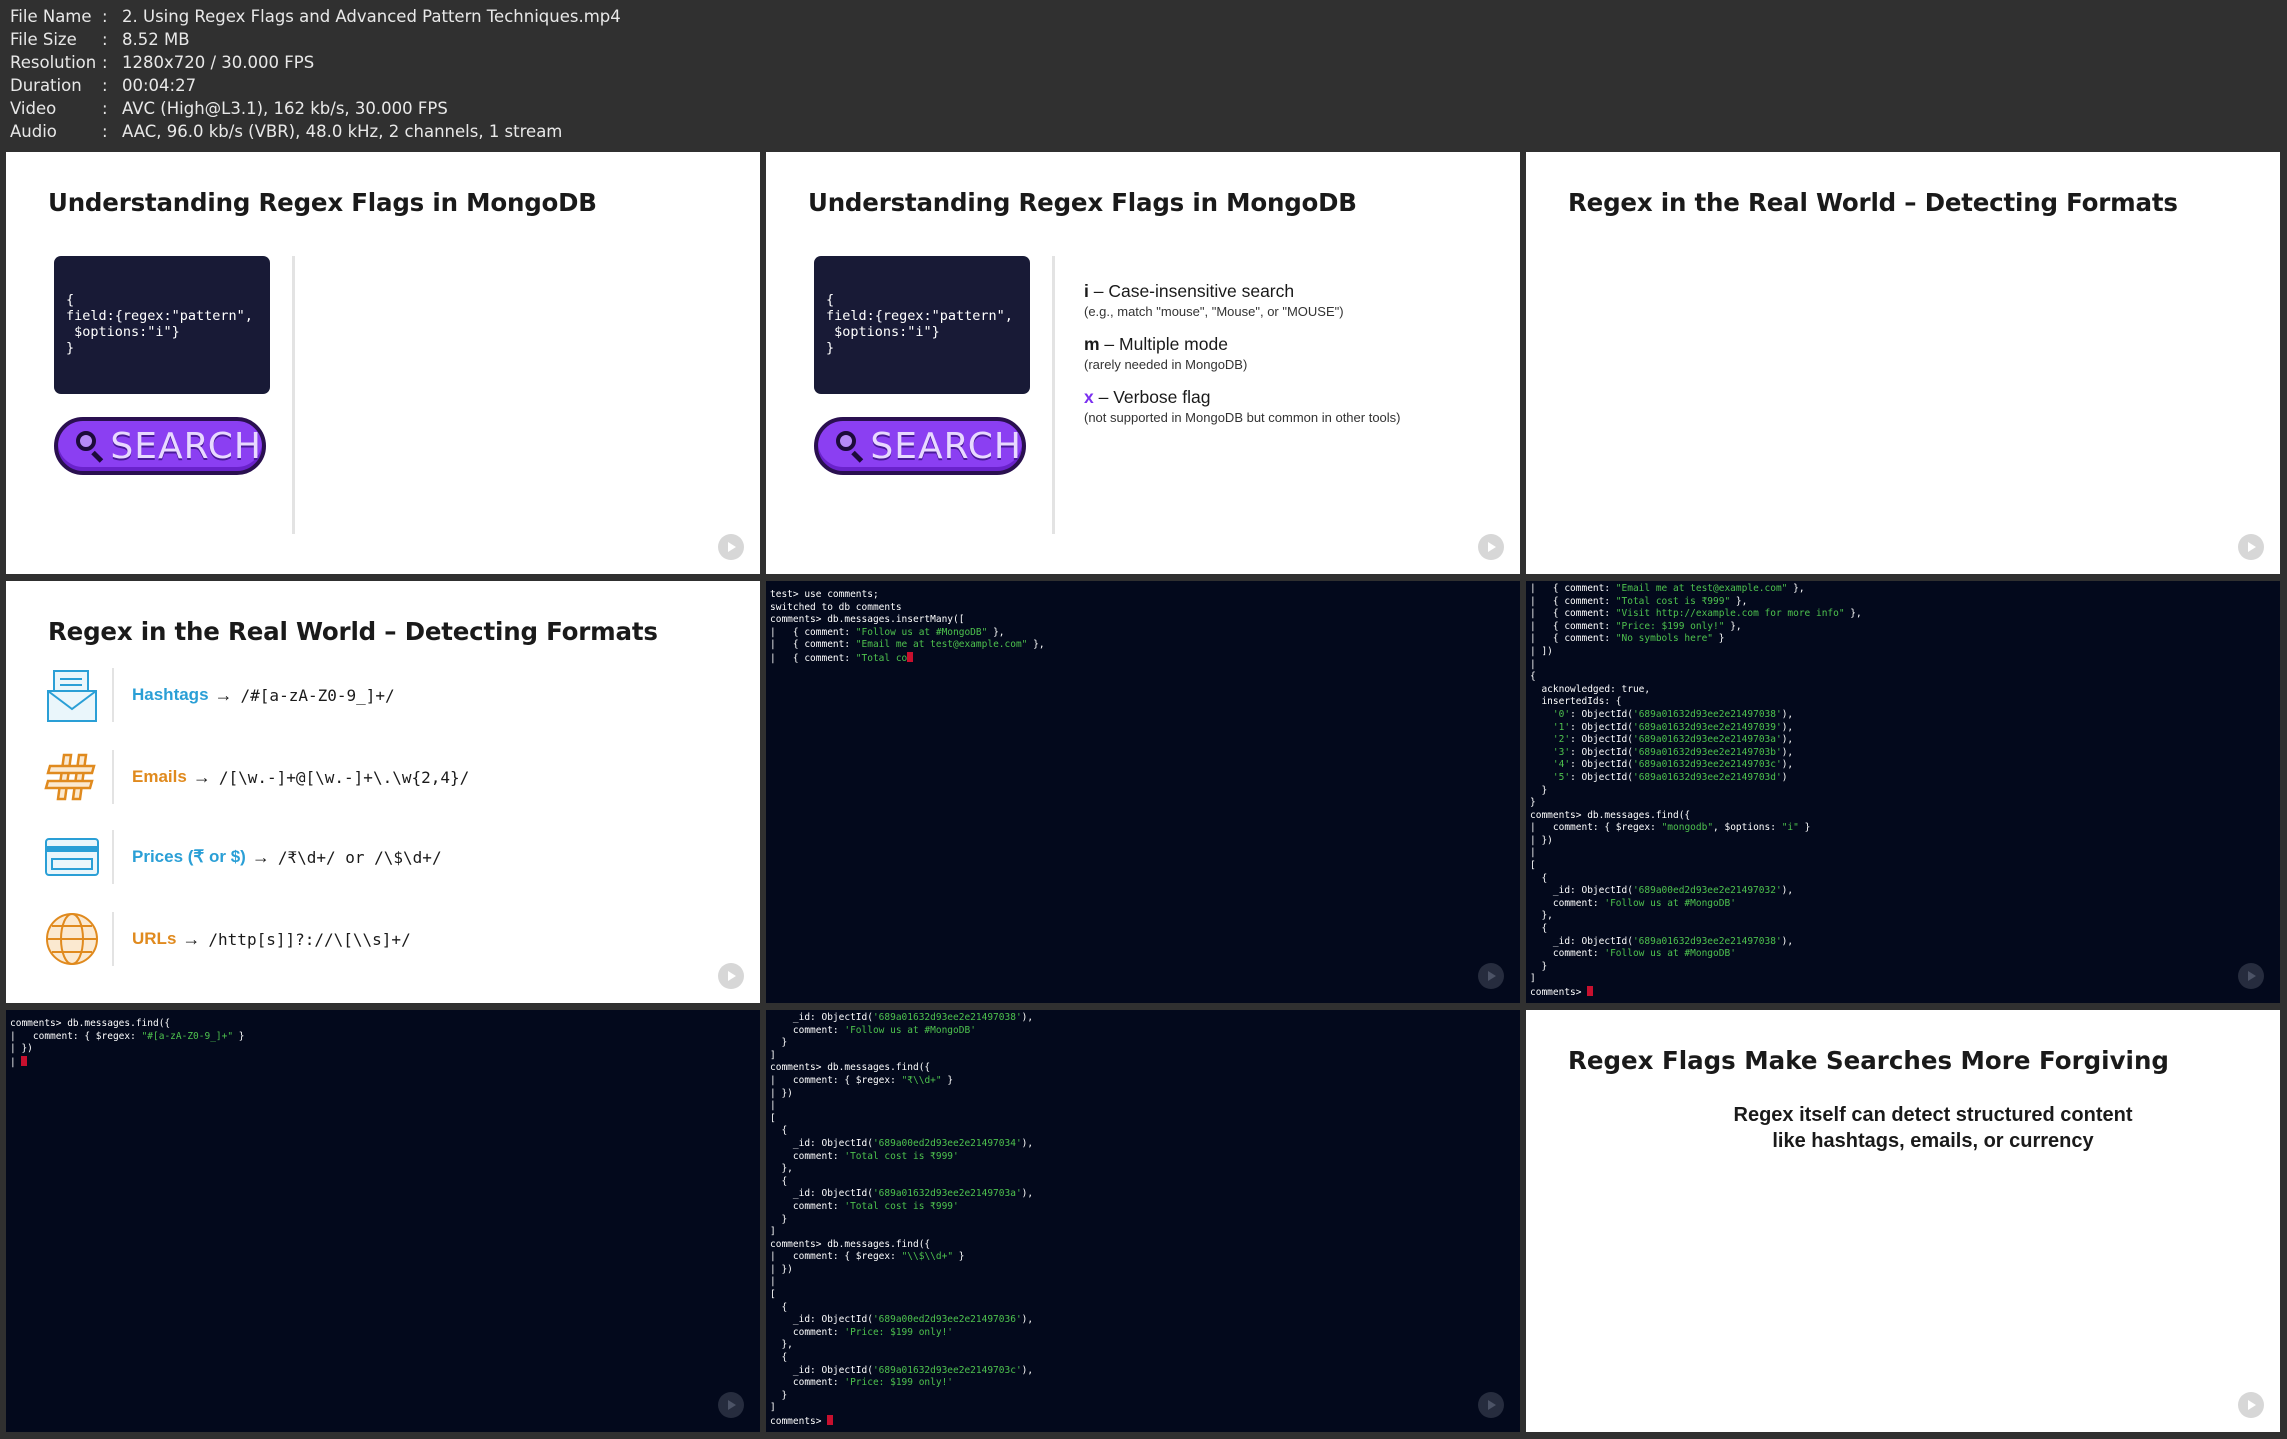 The height and width of the screenshot is (1439, 2287). Describe the element at coordinates (243, 857) in the screenshot. I see `format-row-prices: Prices (₹ or $) → /₹\d+/ or /\$\d+/` at that location.